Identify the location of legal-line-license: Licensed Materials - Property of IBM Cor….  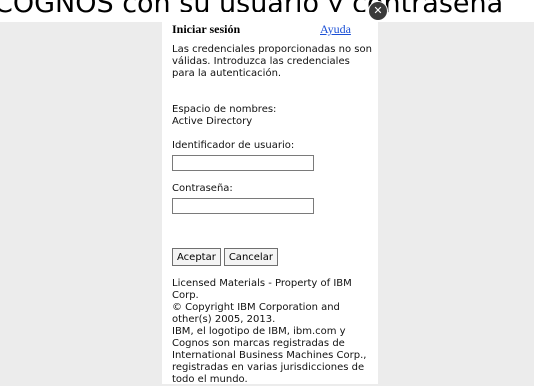
(262, 289).